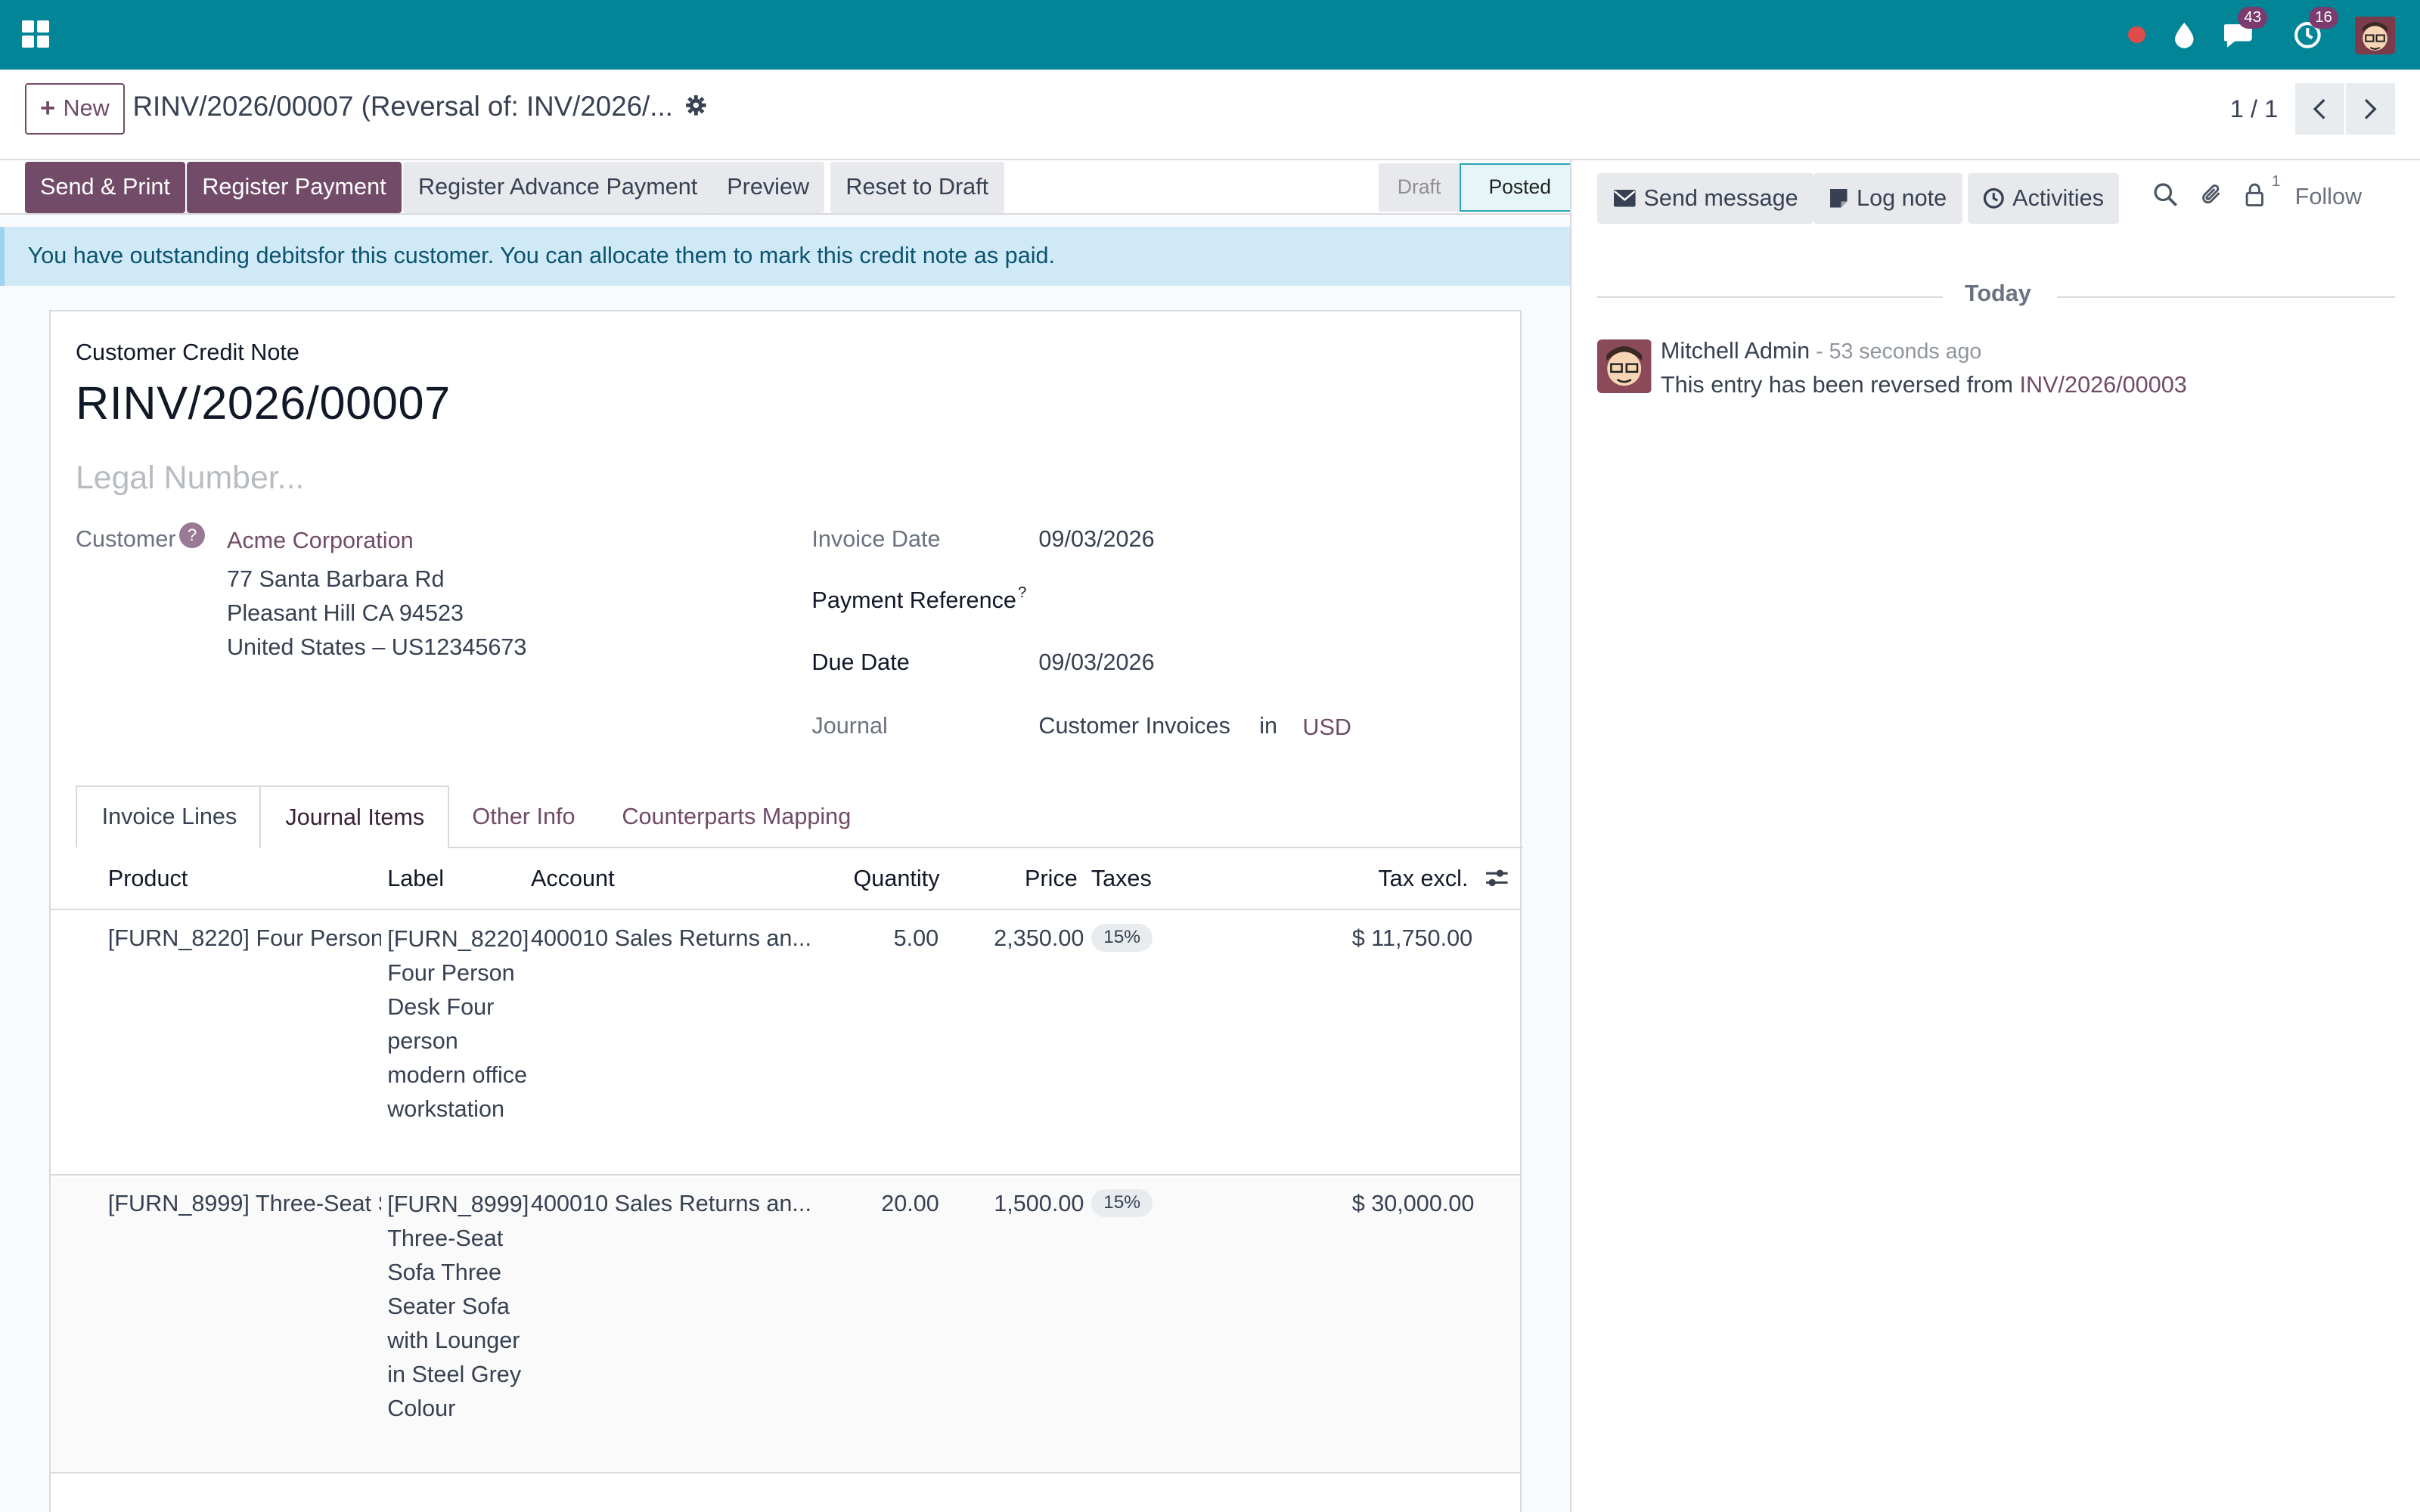 The width and height of the screenshot is (2420, 1512). Describe the element at coordinates (35, 34) in the screenshot. I see `apps-menu-icon` at that location.